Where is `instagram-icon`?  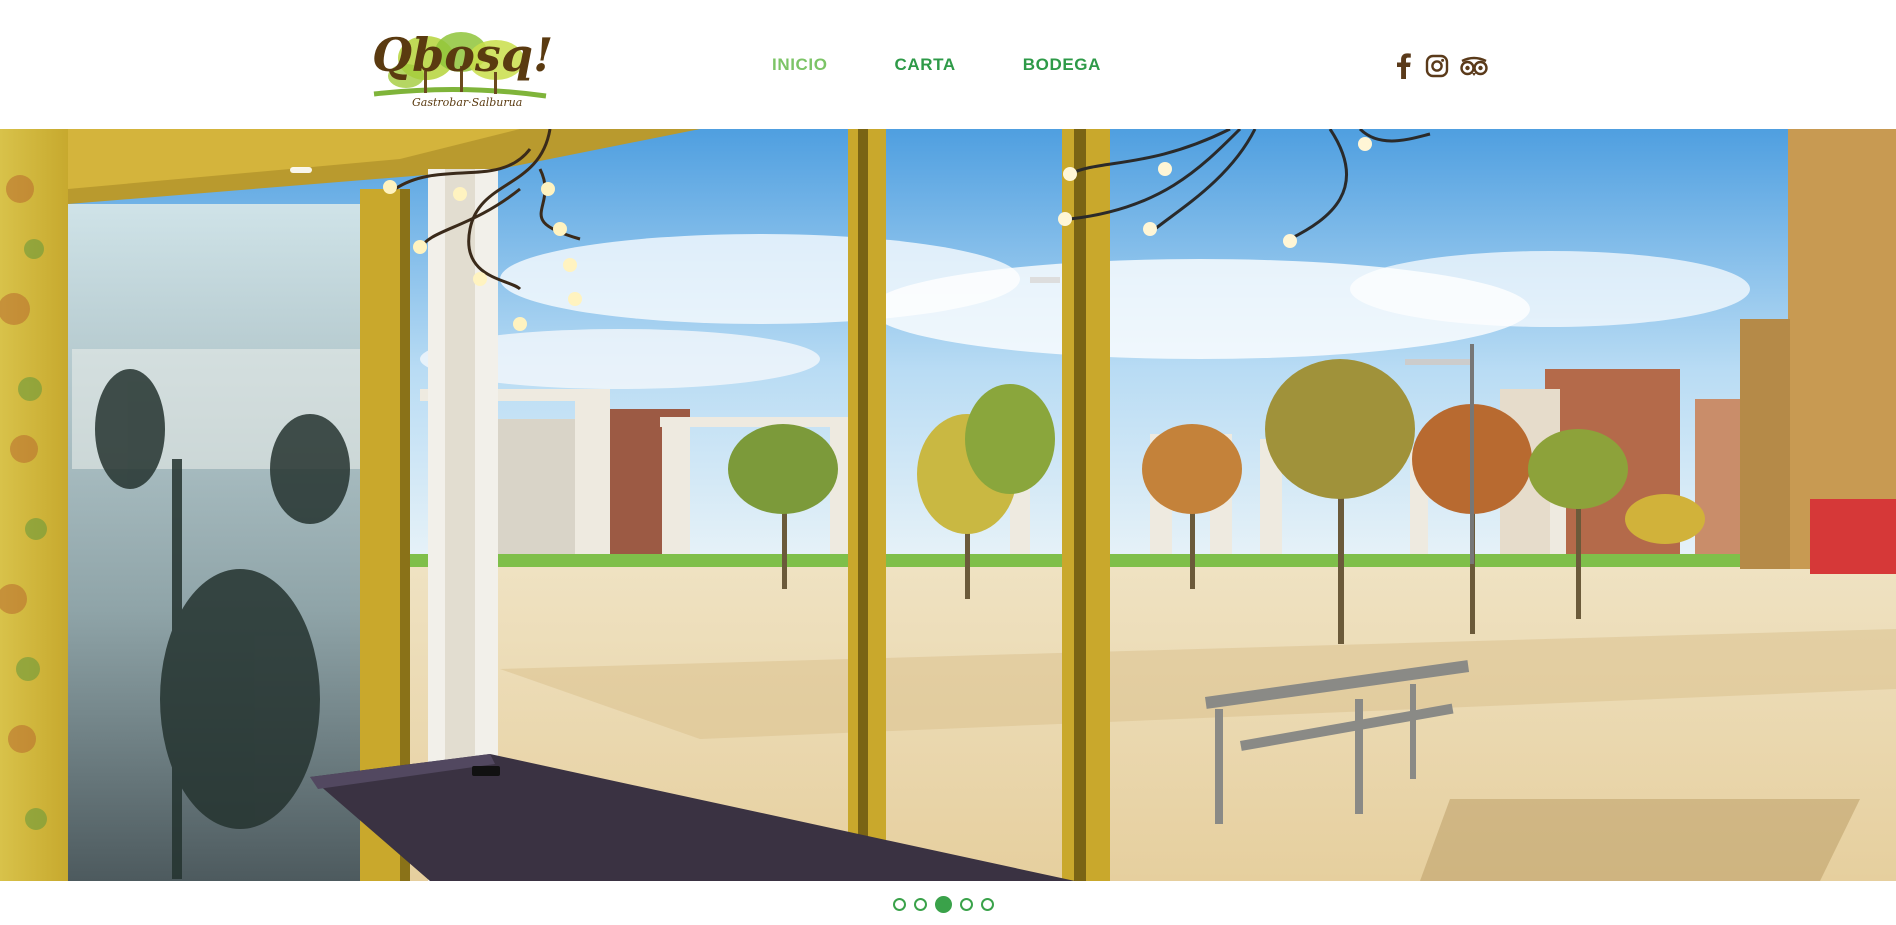
instagram-icon is located at coordinates (1437, 68).